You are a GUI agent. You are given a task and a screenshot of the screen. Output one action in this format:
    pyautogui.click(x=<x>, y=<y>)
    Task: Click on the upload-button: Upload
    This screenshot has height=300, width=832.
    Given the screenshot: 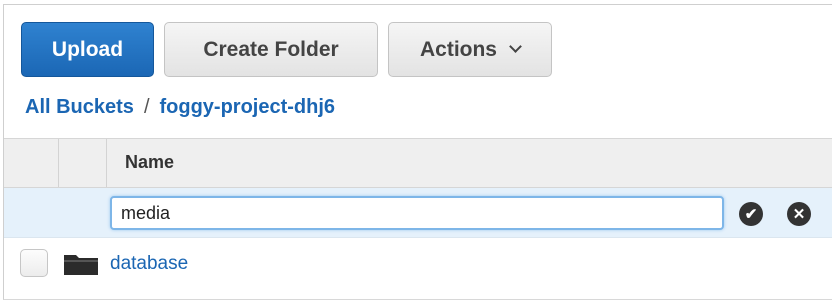 What is the action you would take?
    pyautogui.click(x=87, y=49)
    